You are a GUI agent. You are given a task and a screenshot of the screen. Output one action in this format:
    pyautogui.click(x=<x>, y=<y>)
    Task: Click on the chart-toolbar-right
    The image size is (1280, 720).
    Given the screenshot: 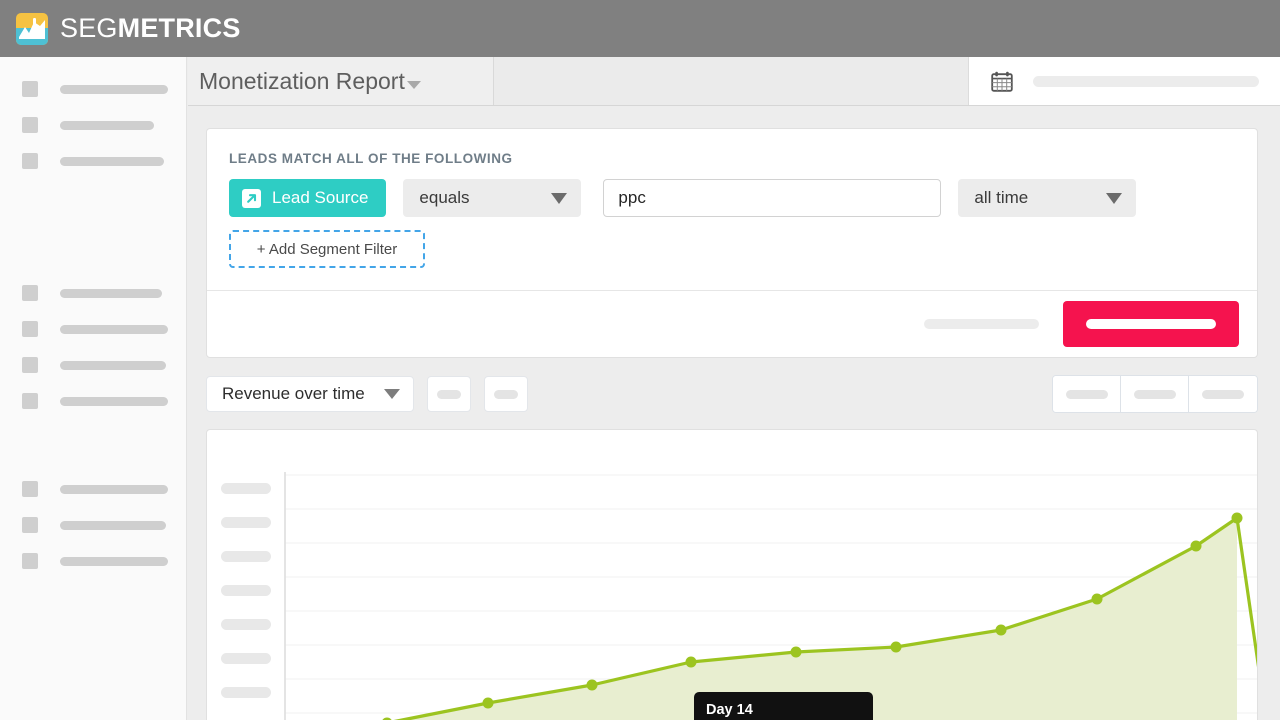 What is the action you would take?
    pyautogui.click(x=1155, y=394)
    